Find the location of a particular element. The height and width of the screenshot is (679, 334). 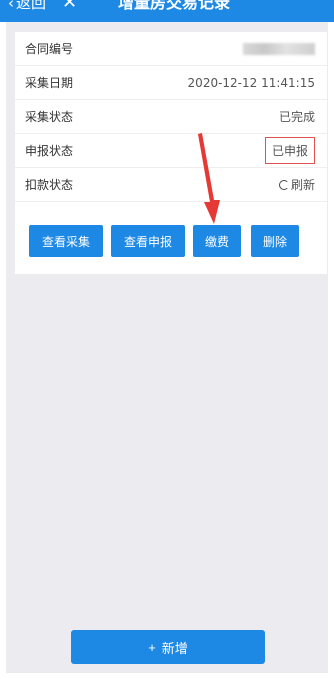

view-declaration-button: 查看申报 is located at coordinates (148, 241).